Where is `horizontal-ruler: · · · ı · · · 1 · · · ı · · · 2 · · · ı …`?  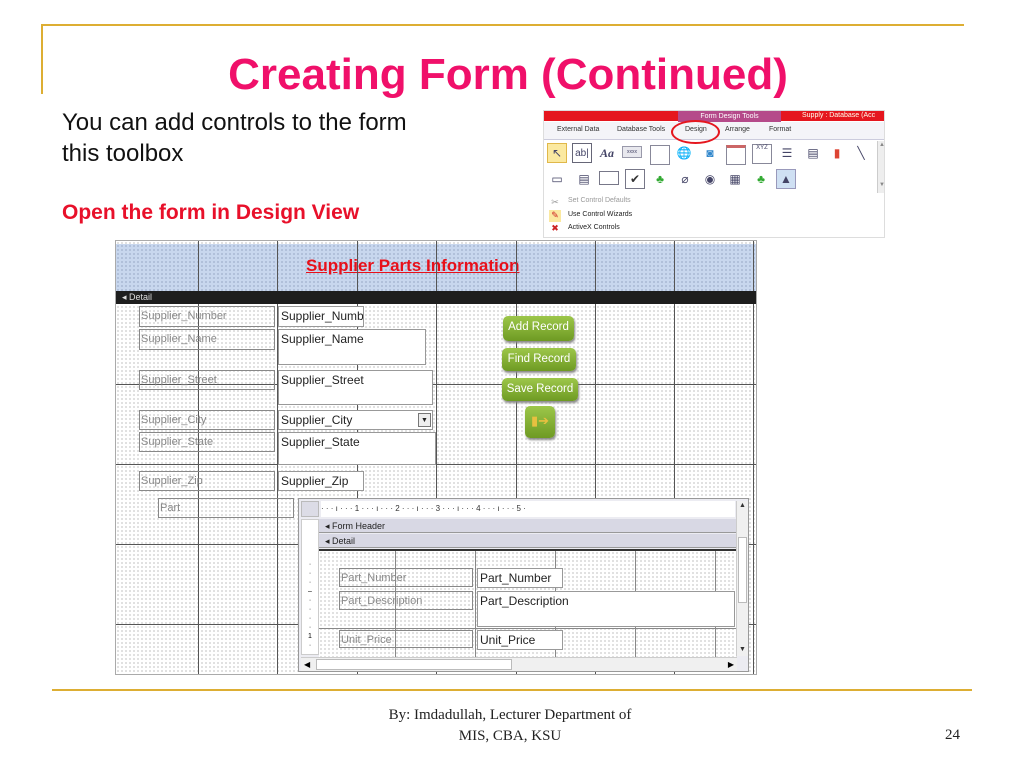 horizontal-ruler: · · · ı · · · 1 · · · ı · · · 2 · · · ı … is located at coordinates (528, 509).